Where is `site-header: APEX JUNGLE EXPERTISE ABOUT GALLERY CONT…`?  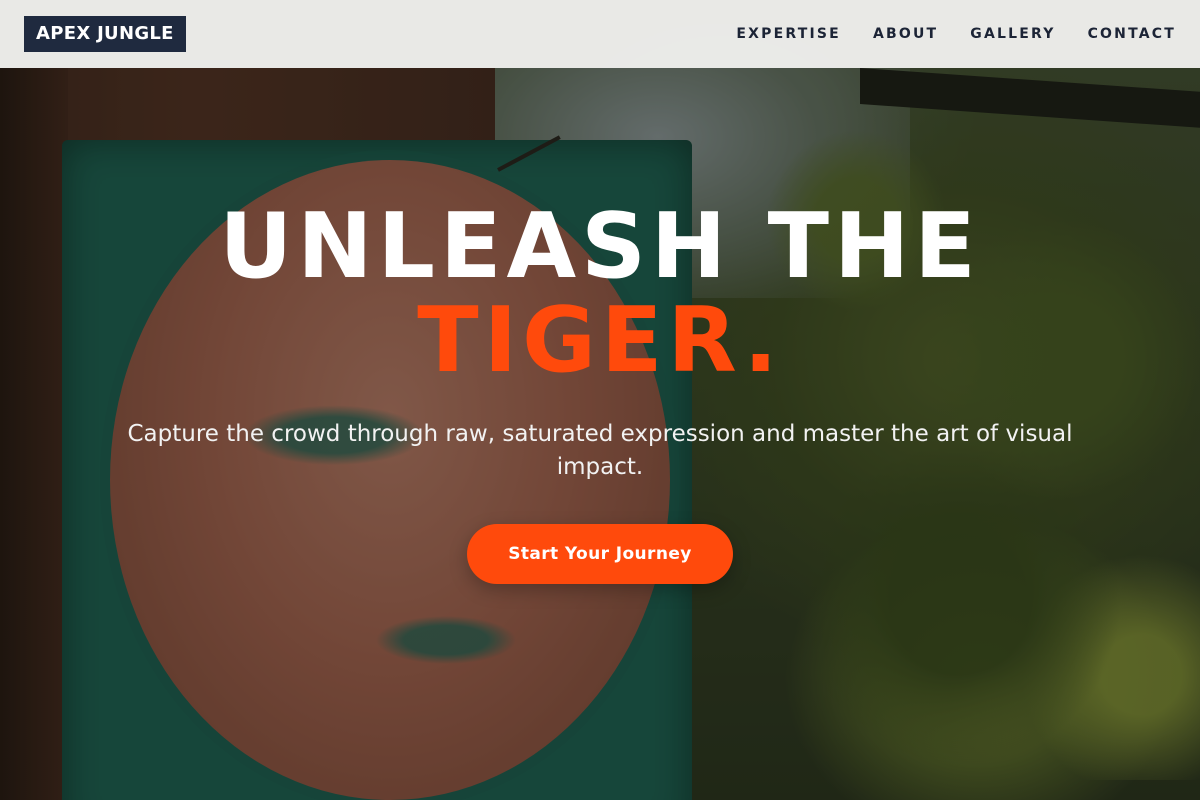
site-header: APEX JUNGLE EXPERTISE ABOUT GALLERY CONT… is located at coordinates (600, 34).